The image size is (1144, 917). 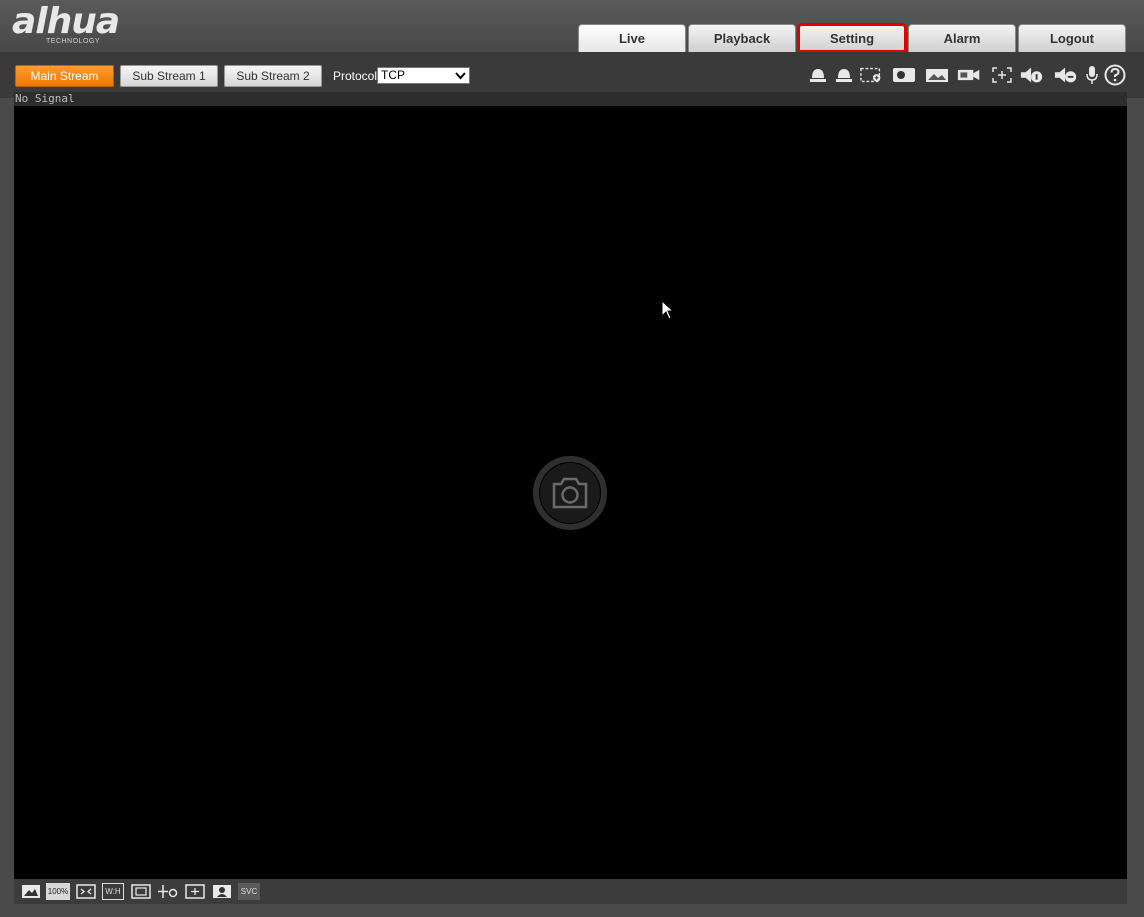 I want to click on fit-window-icon, so click(x=86, y=891).